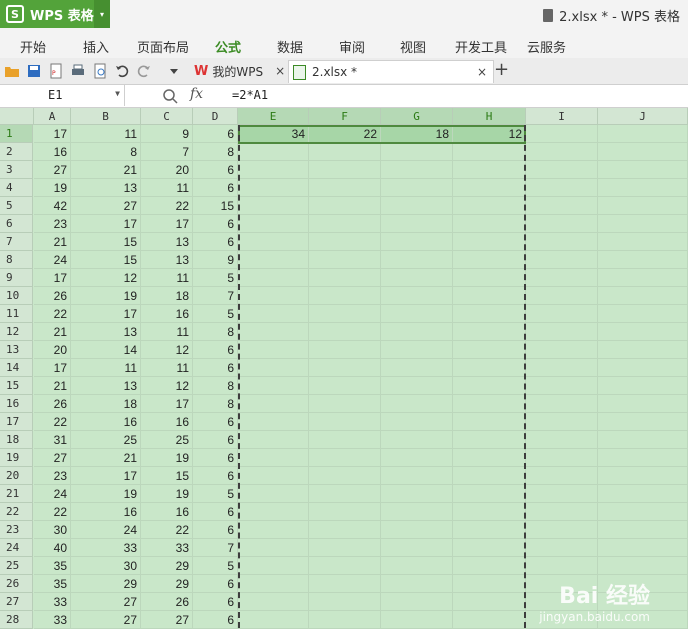 The width and height of the screenshot is (688, 629). Describe the element at coordinates (16, 476) in the screenshot. I see `row-header: 20` at that location.